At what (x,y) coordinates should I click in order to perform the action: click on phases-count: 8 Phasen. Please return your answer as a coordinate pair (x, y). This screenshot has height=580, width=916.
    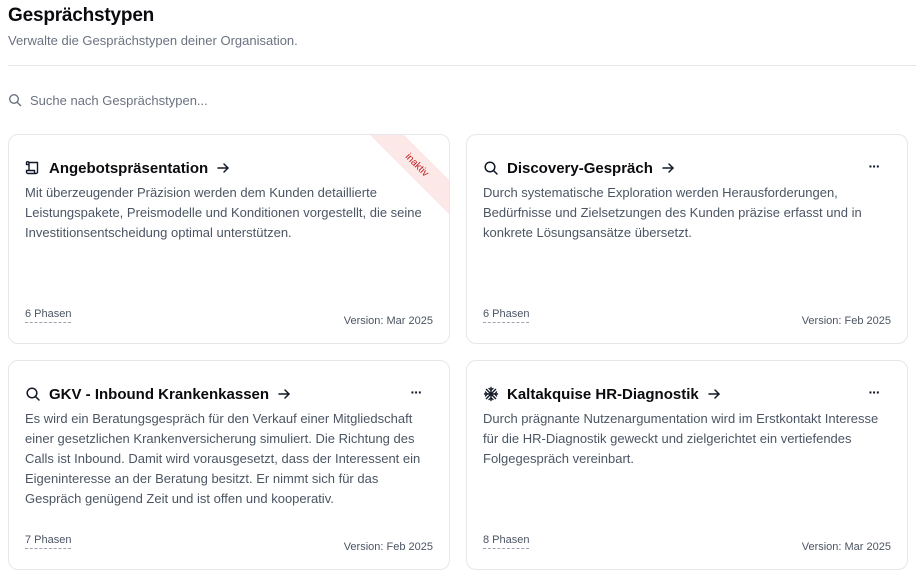
    Looking at the image, I should click on (506, 541).